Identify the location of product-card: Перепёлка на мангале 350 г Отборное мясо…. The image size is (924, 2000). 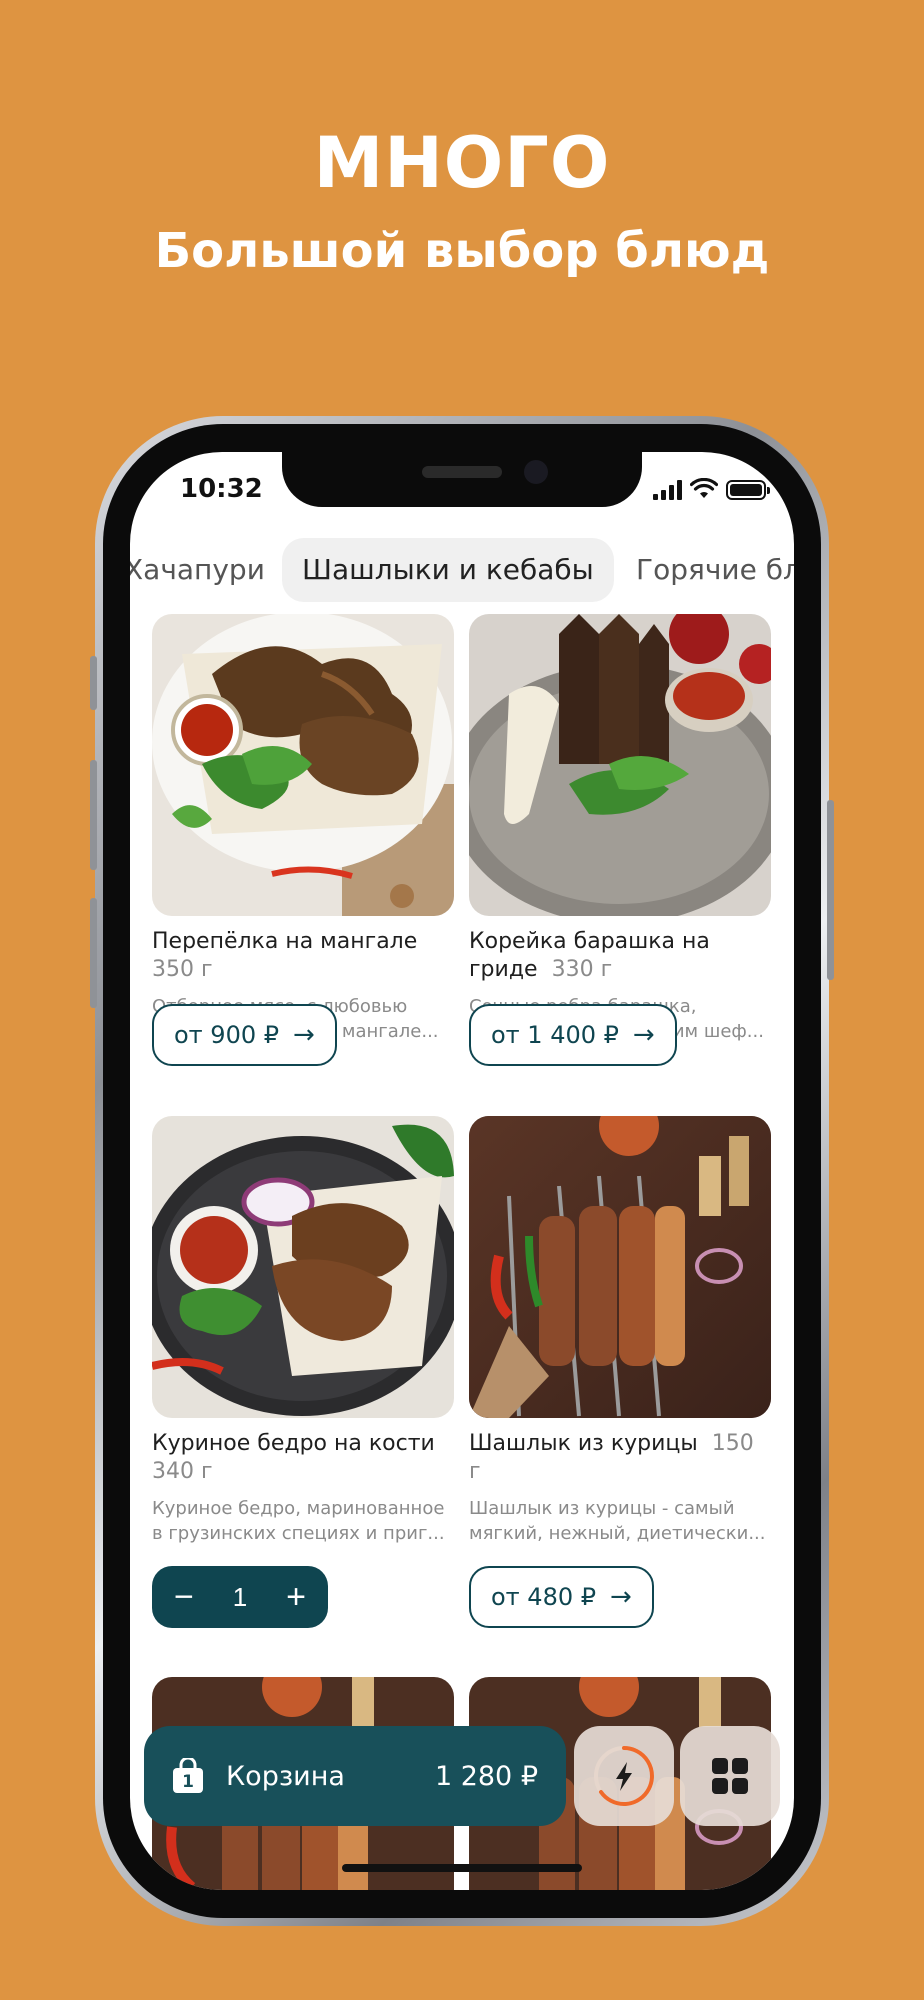
(303, 829).